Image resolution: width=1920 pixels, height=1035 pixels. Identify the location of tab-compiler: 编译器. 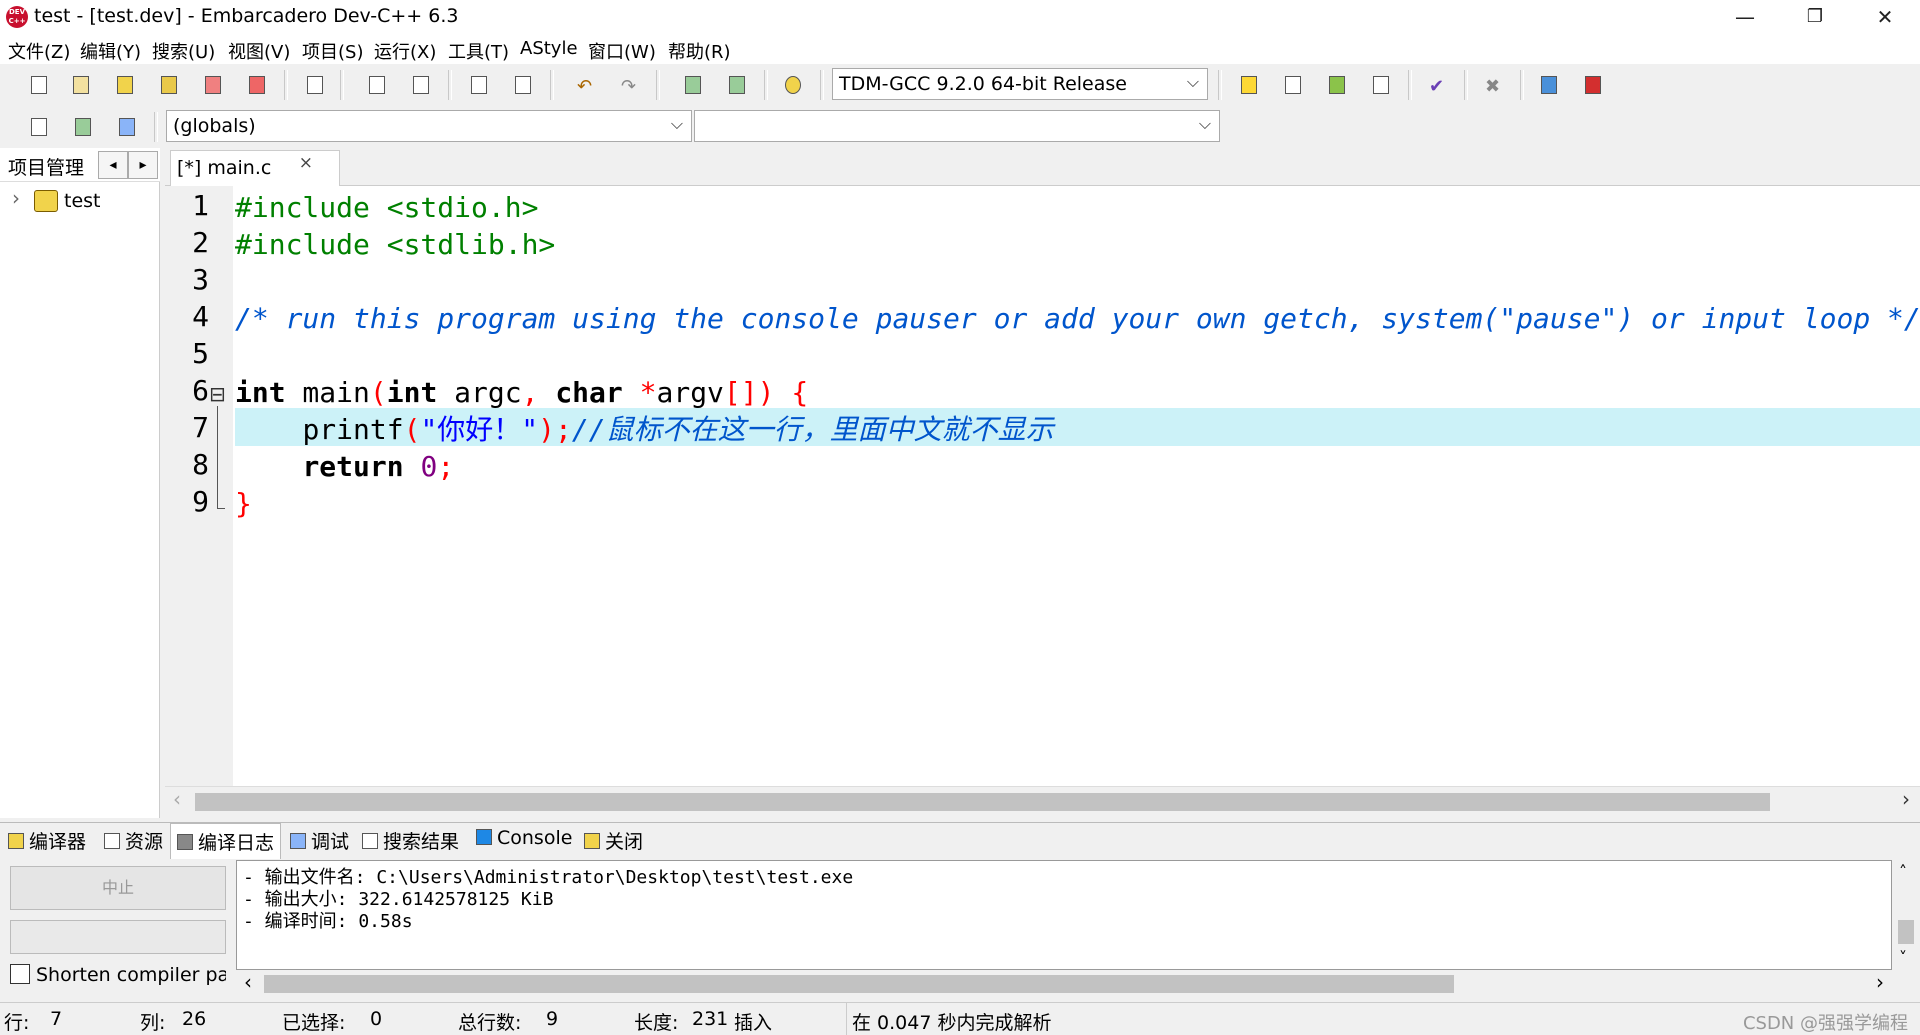
(47, 840).